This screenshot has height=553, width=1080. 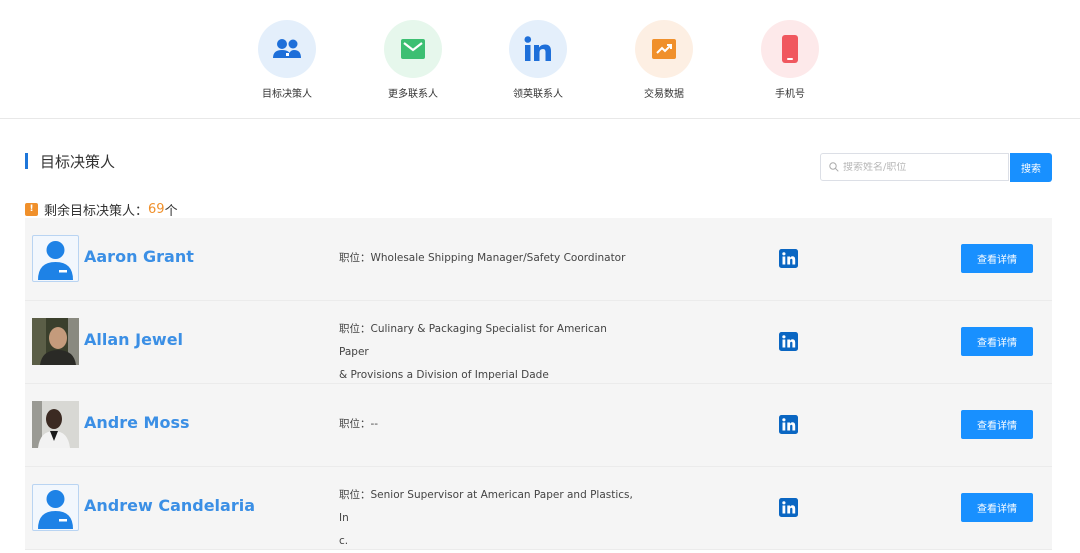 I want to click on nav-item-linkedin-contacts: 领英联系人, so click(x=538, y=60).